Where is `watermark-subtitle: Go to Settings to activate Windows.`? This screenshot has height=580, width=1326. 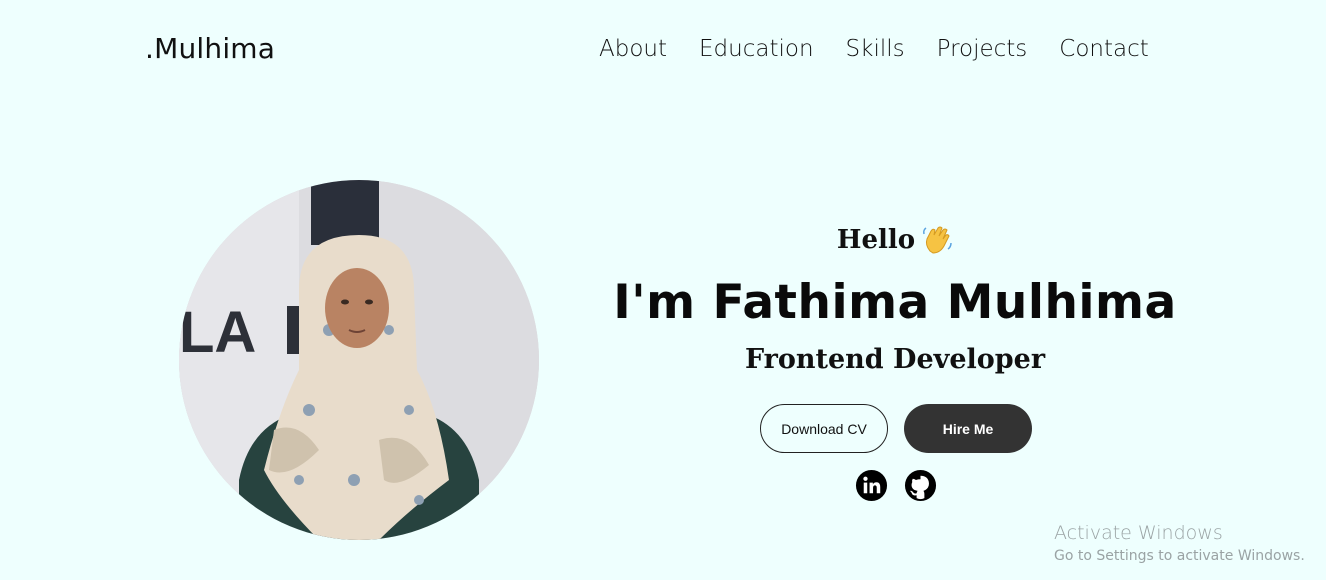 watermark-subtitle: Go to Settings to activate Windows. is located at coordinates (1179, 556).